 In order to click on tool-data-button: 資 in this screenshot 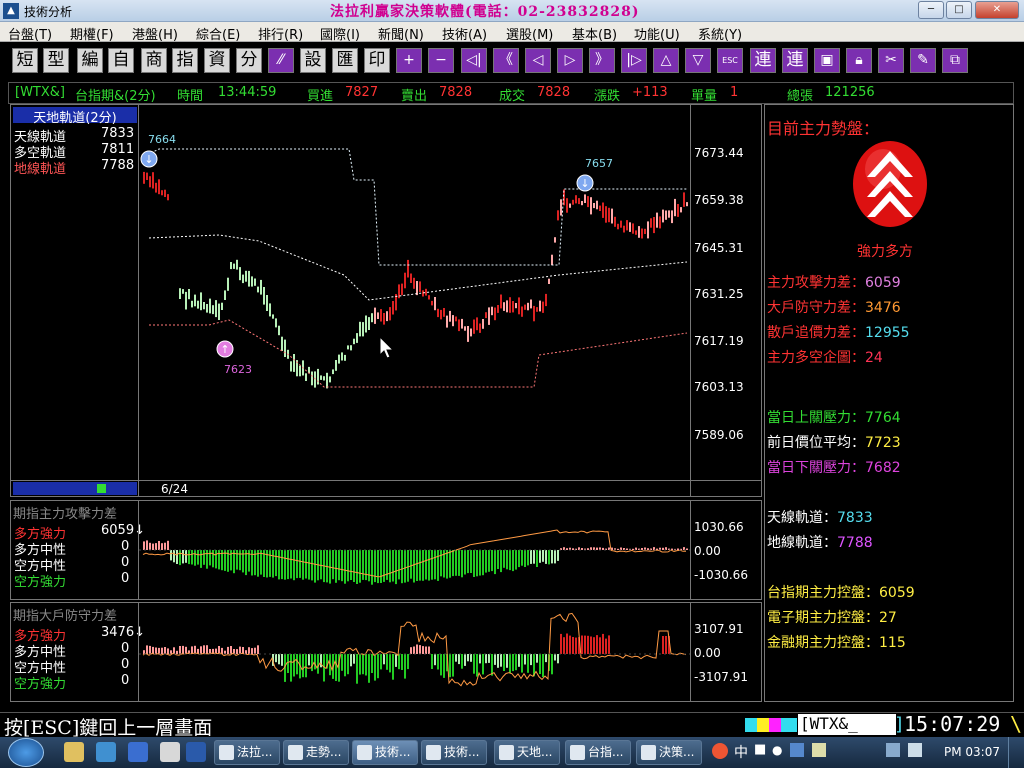, I will do `click(217, 60)`.